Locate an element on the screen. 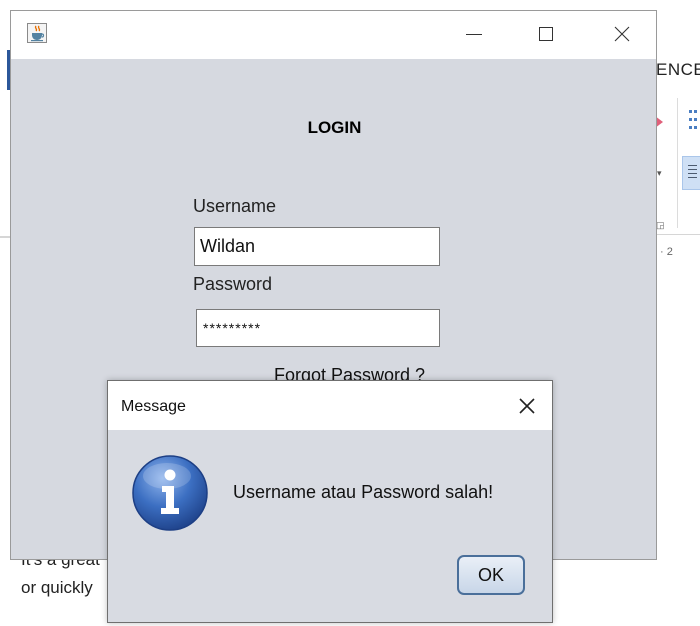 The image size is (700, 626). dialog-title: Message is located at coordinates (153, 406).